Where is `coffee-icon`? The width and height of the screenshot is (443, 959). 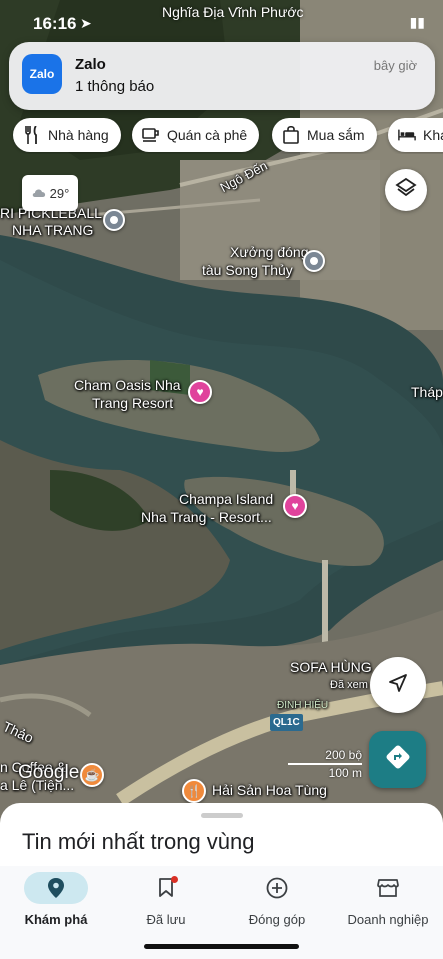
coffee-icon is located at coordinates (151, 135).